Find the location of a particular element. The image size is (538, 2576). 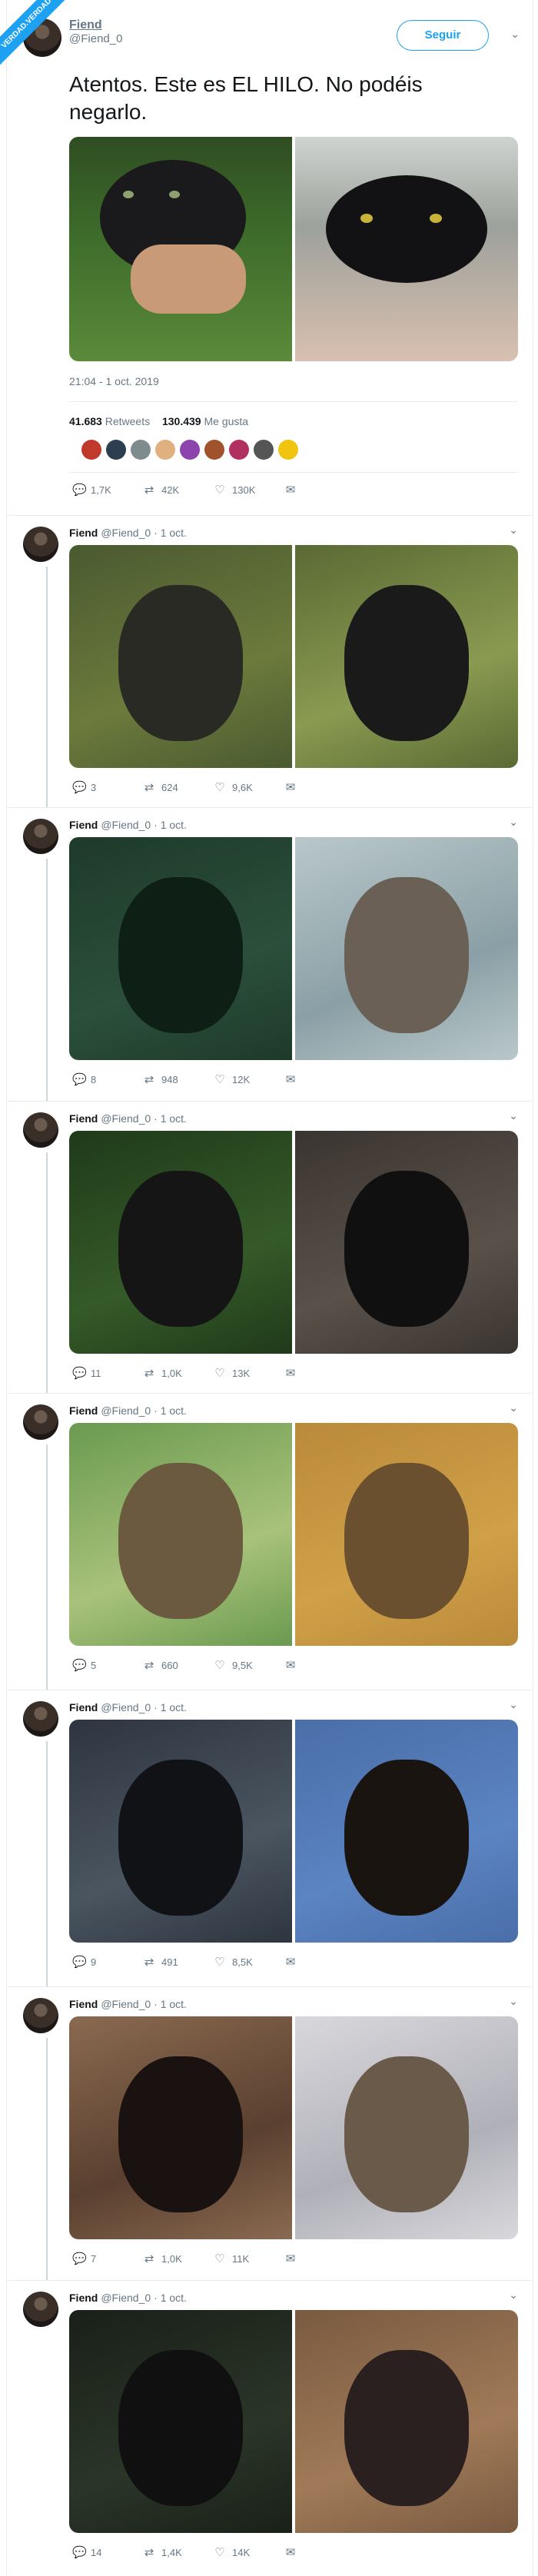

like-button: ♡ 11K is located at coordinates (249, 2258).